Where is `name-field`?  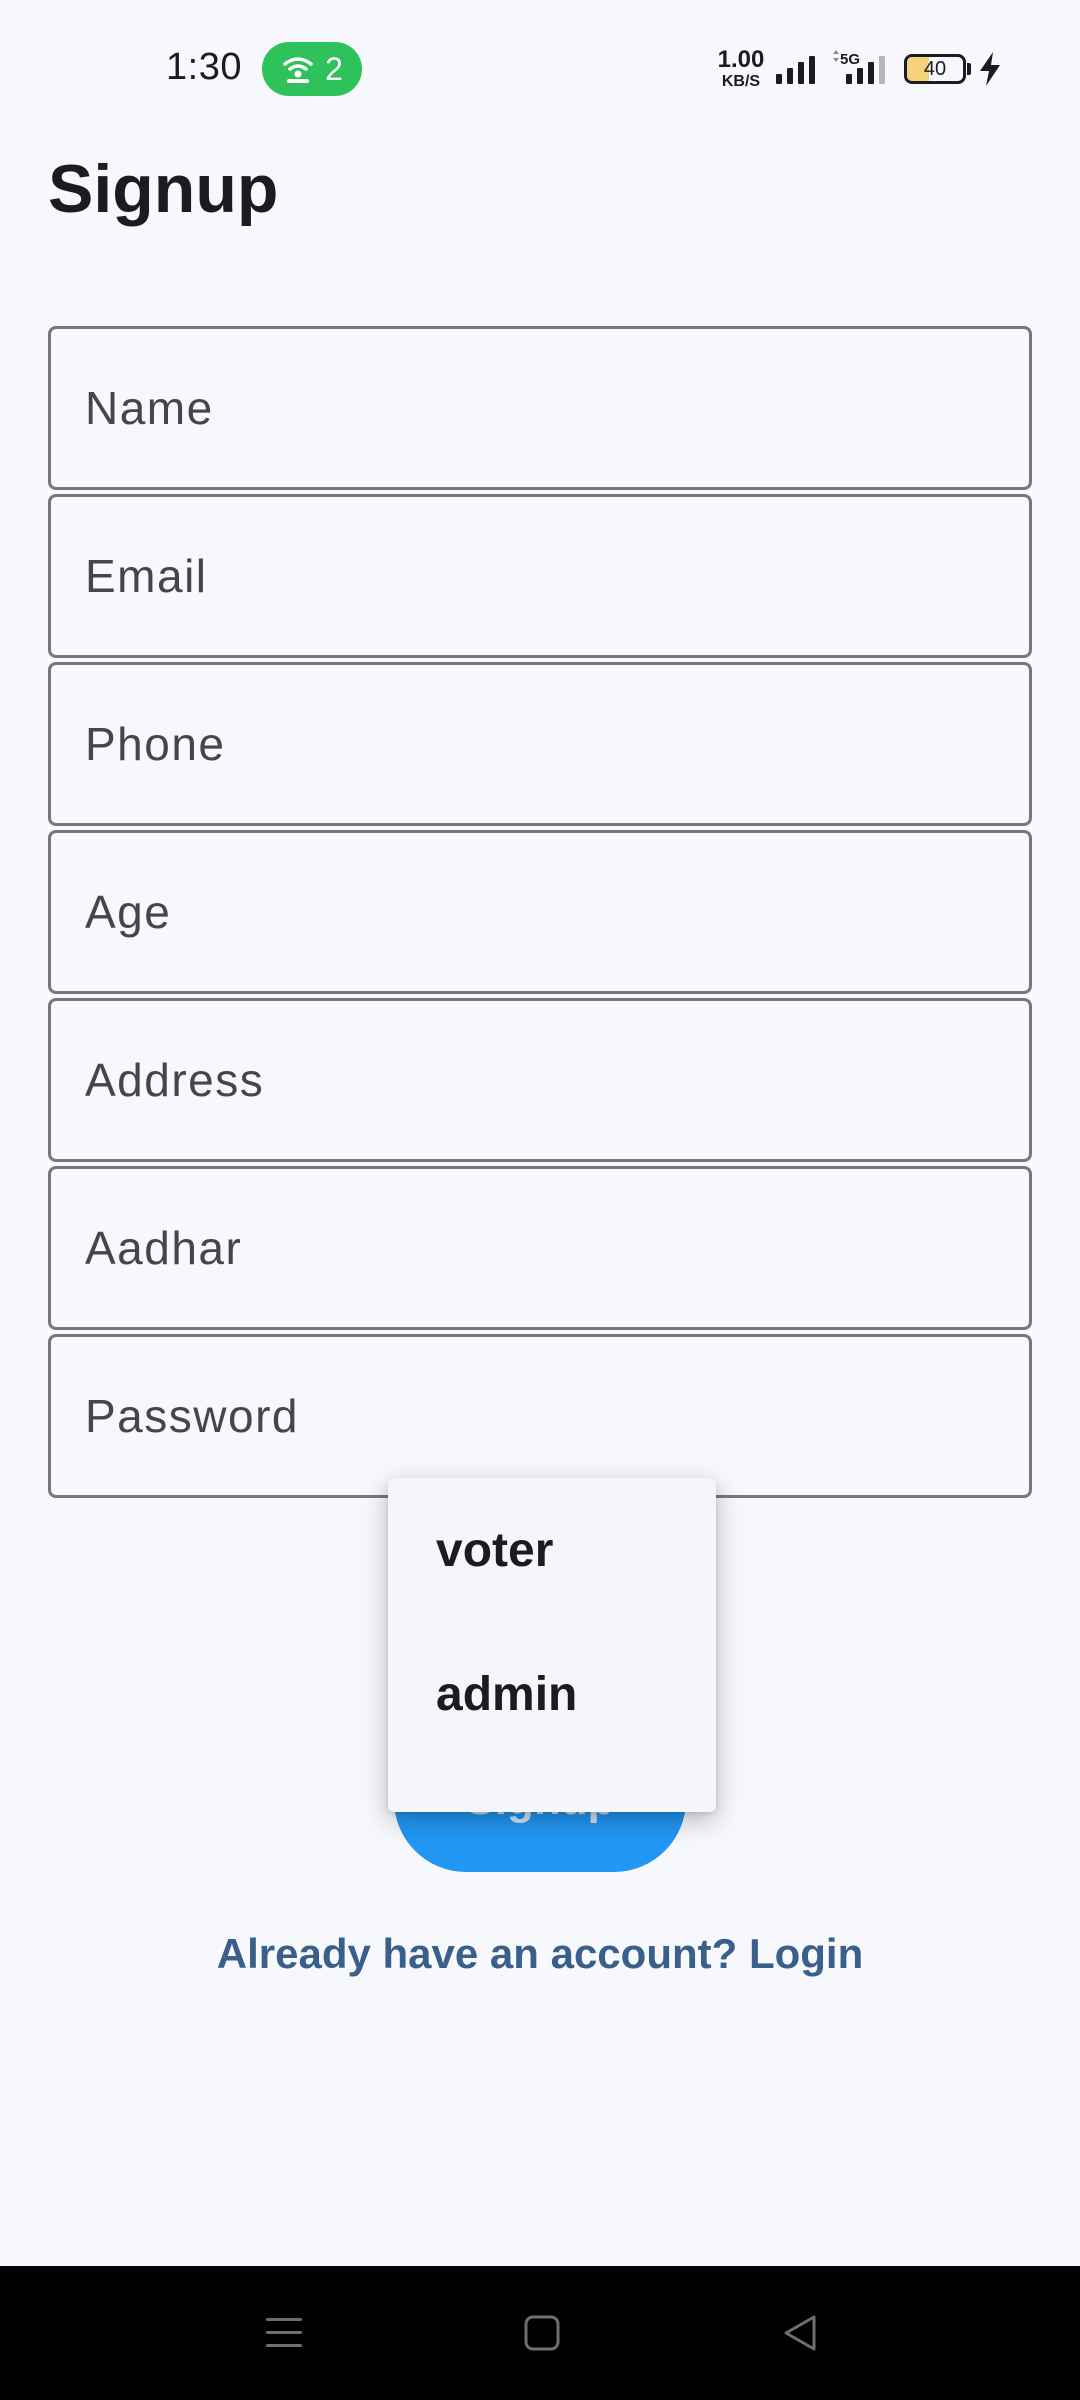 name-field is located at coordinates (540, 408).